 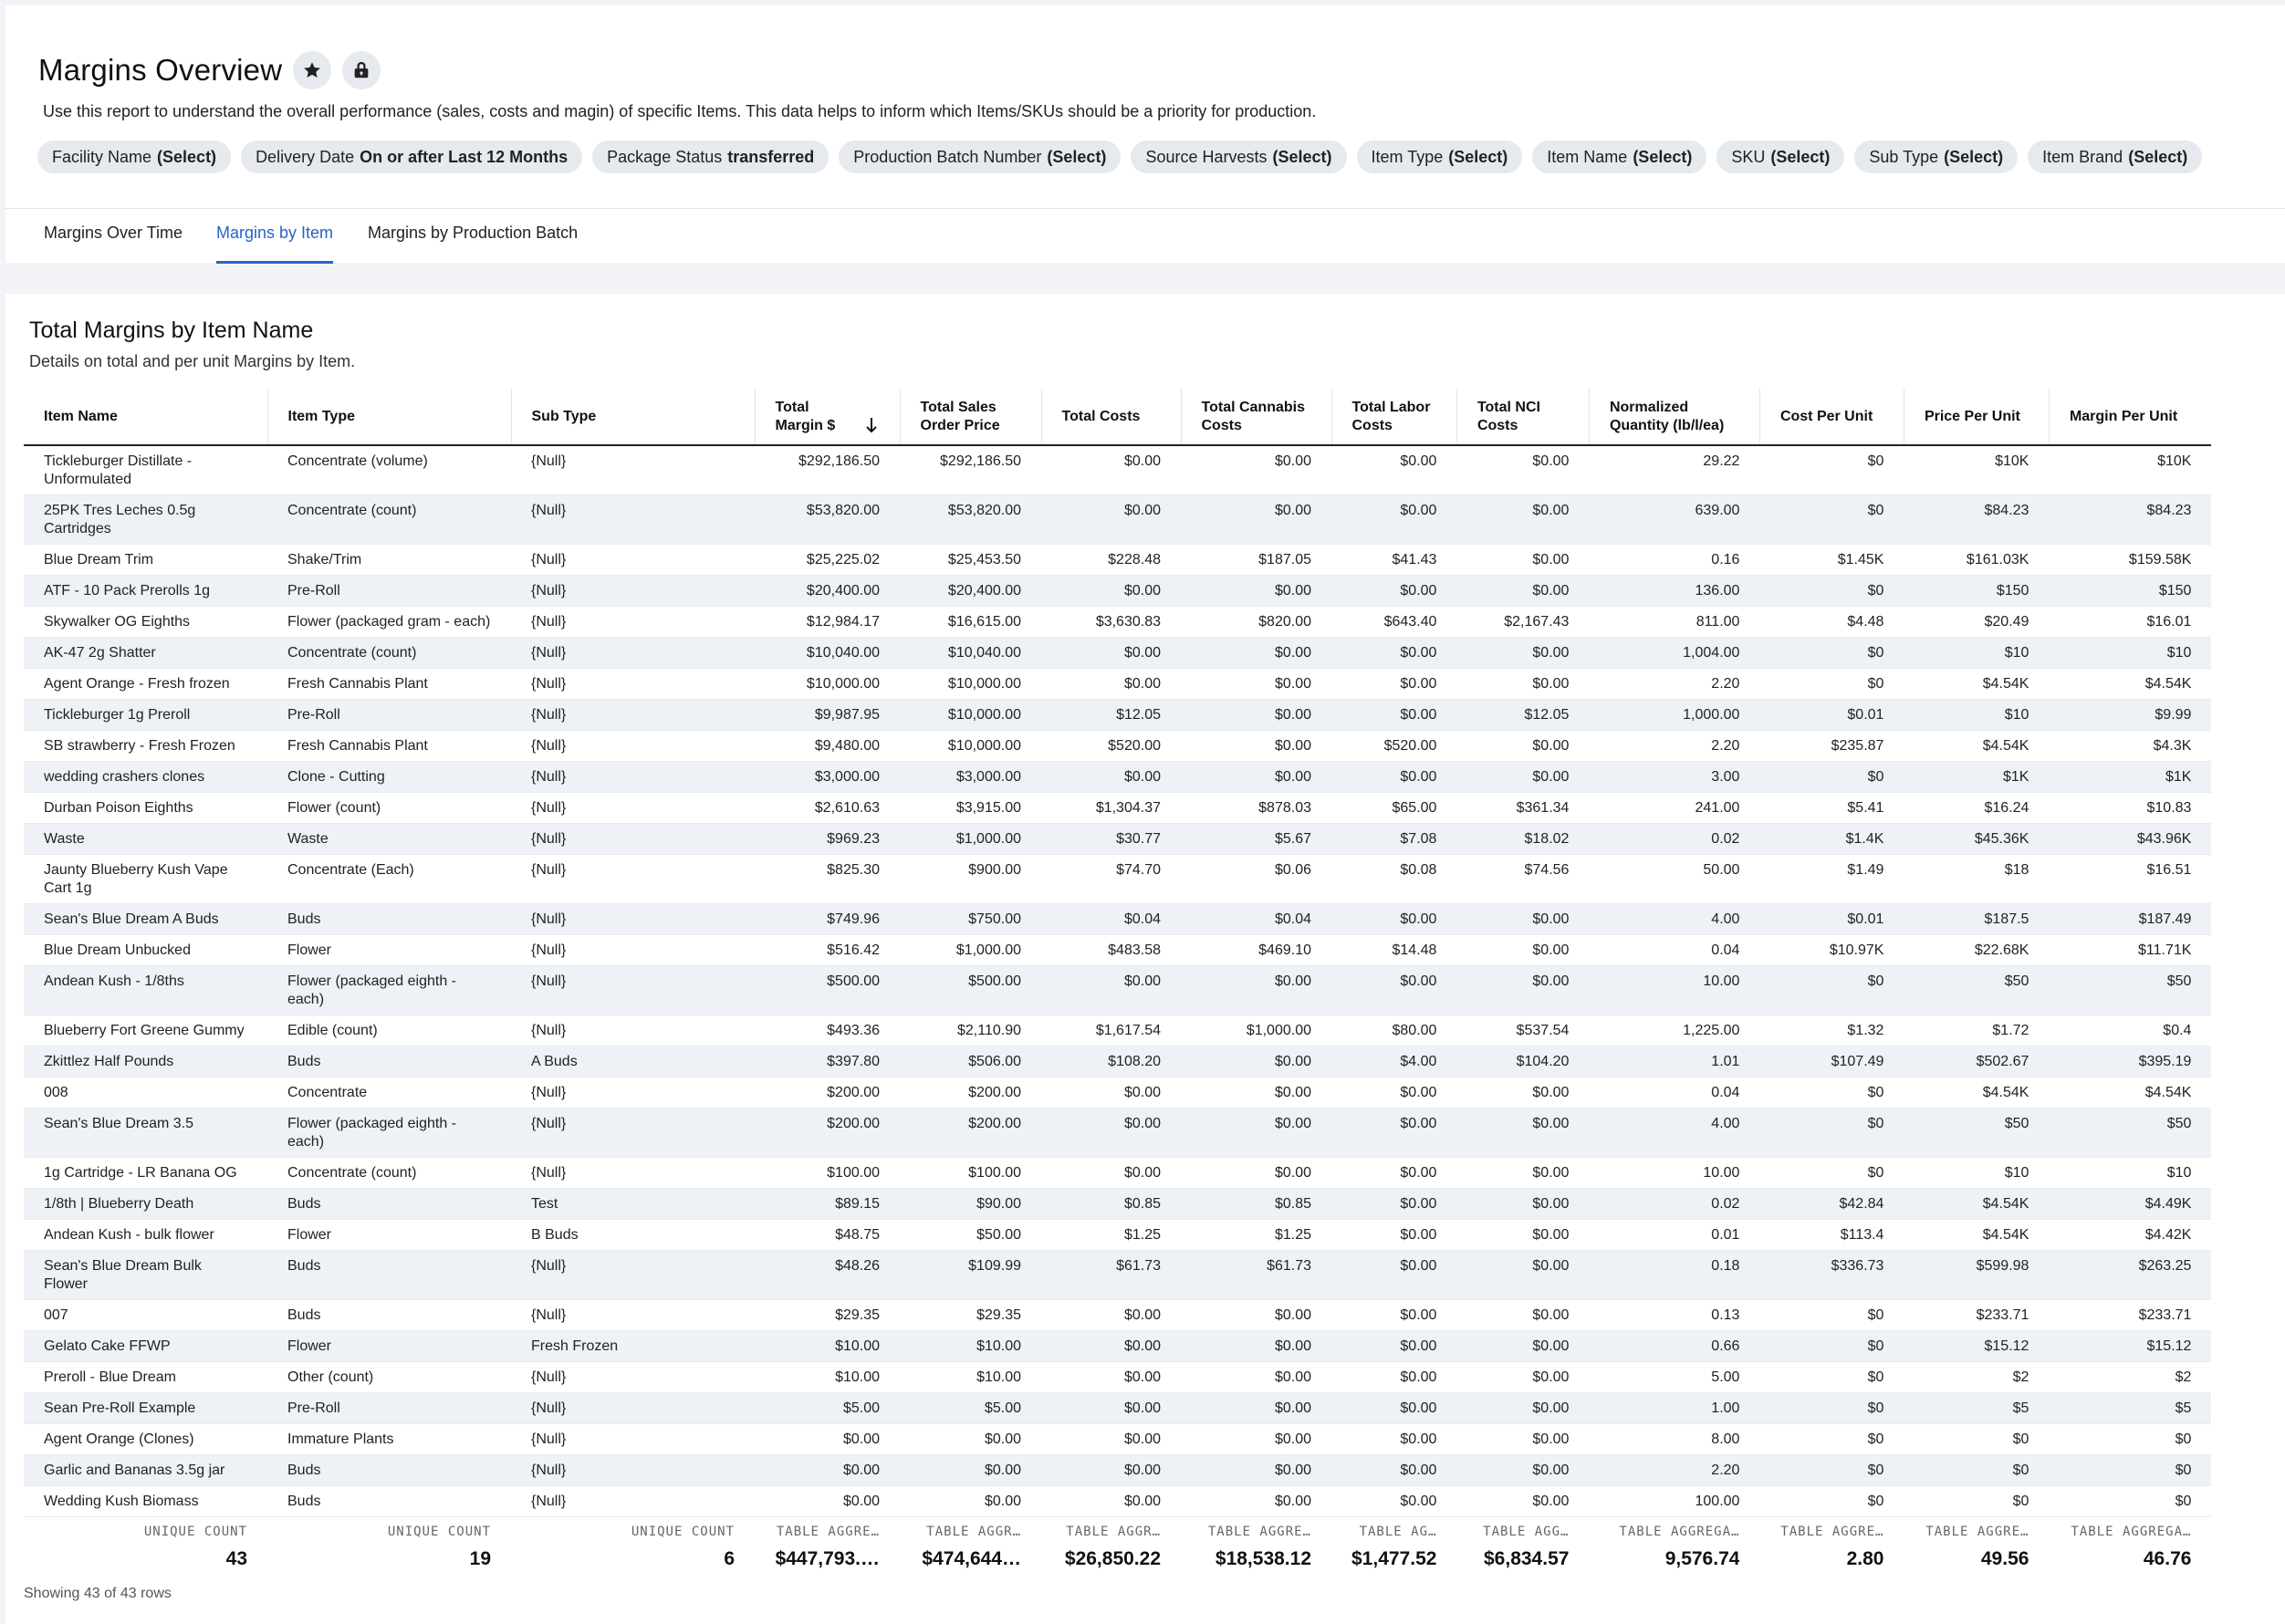 What do you see at coordinates (1523, 417) in the screenshot?
I see `column-header: Total NCI Costs` at bounding box center [1523, 417].